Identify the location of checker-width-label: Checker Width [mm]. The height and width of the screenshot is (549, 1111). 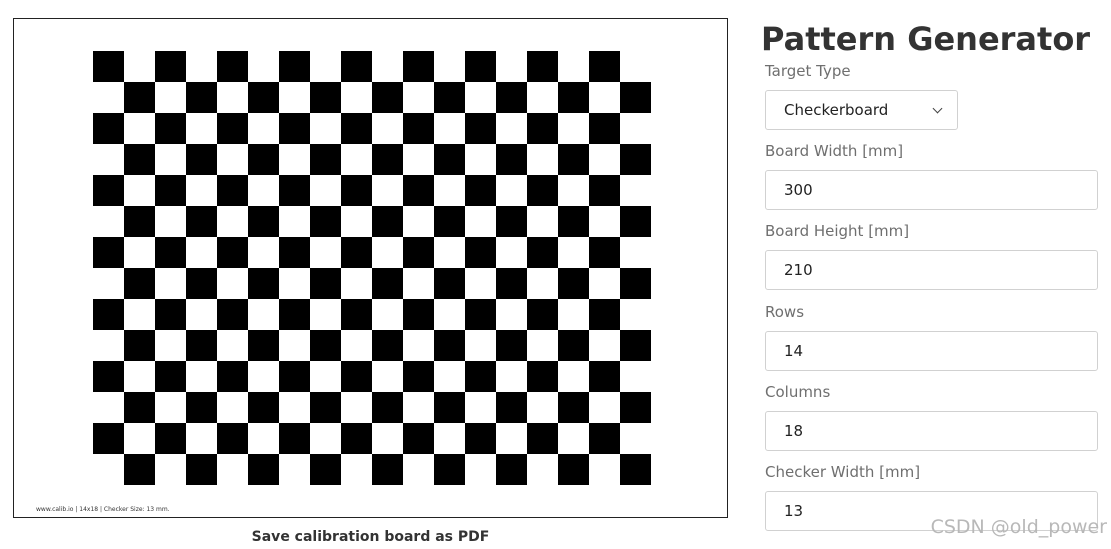
(843, 472).